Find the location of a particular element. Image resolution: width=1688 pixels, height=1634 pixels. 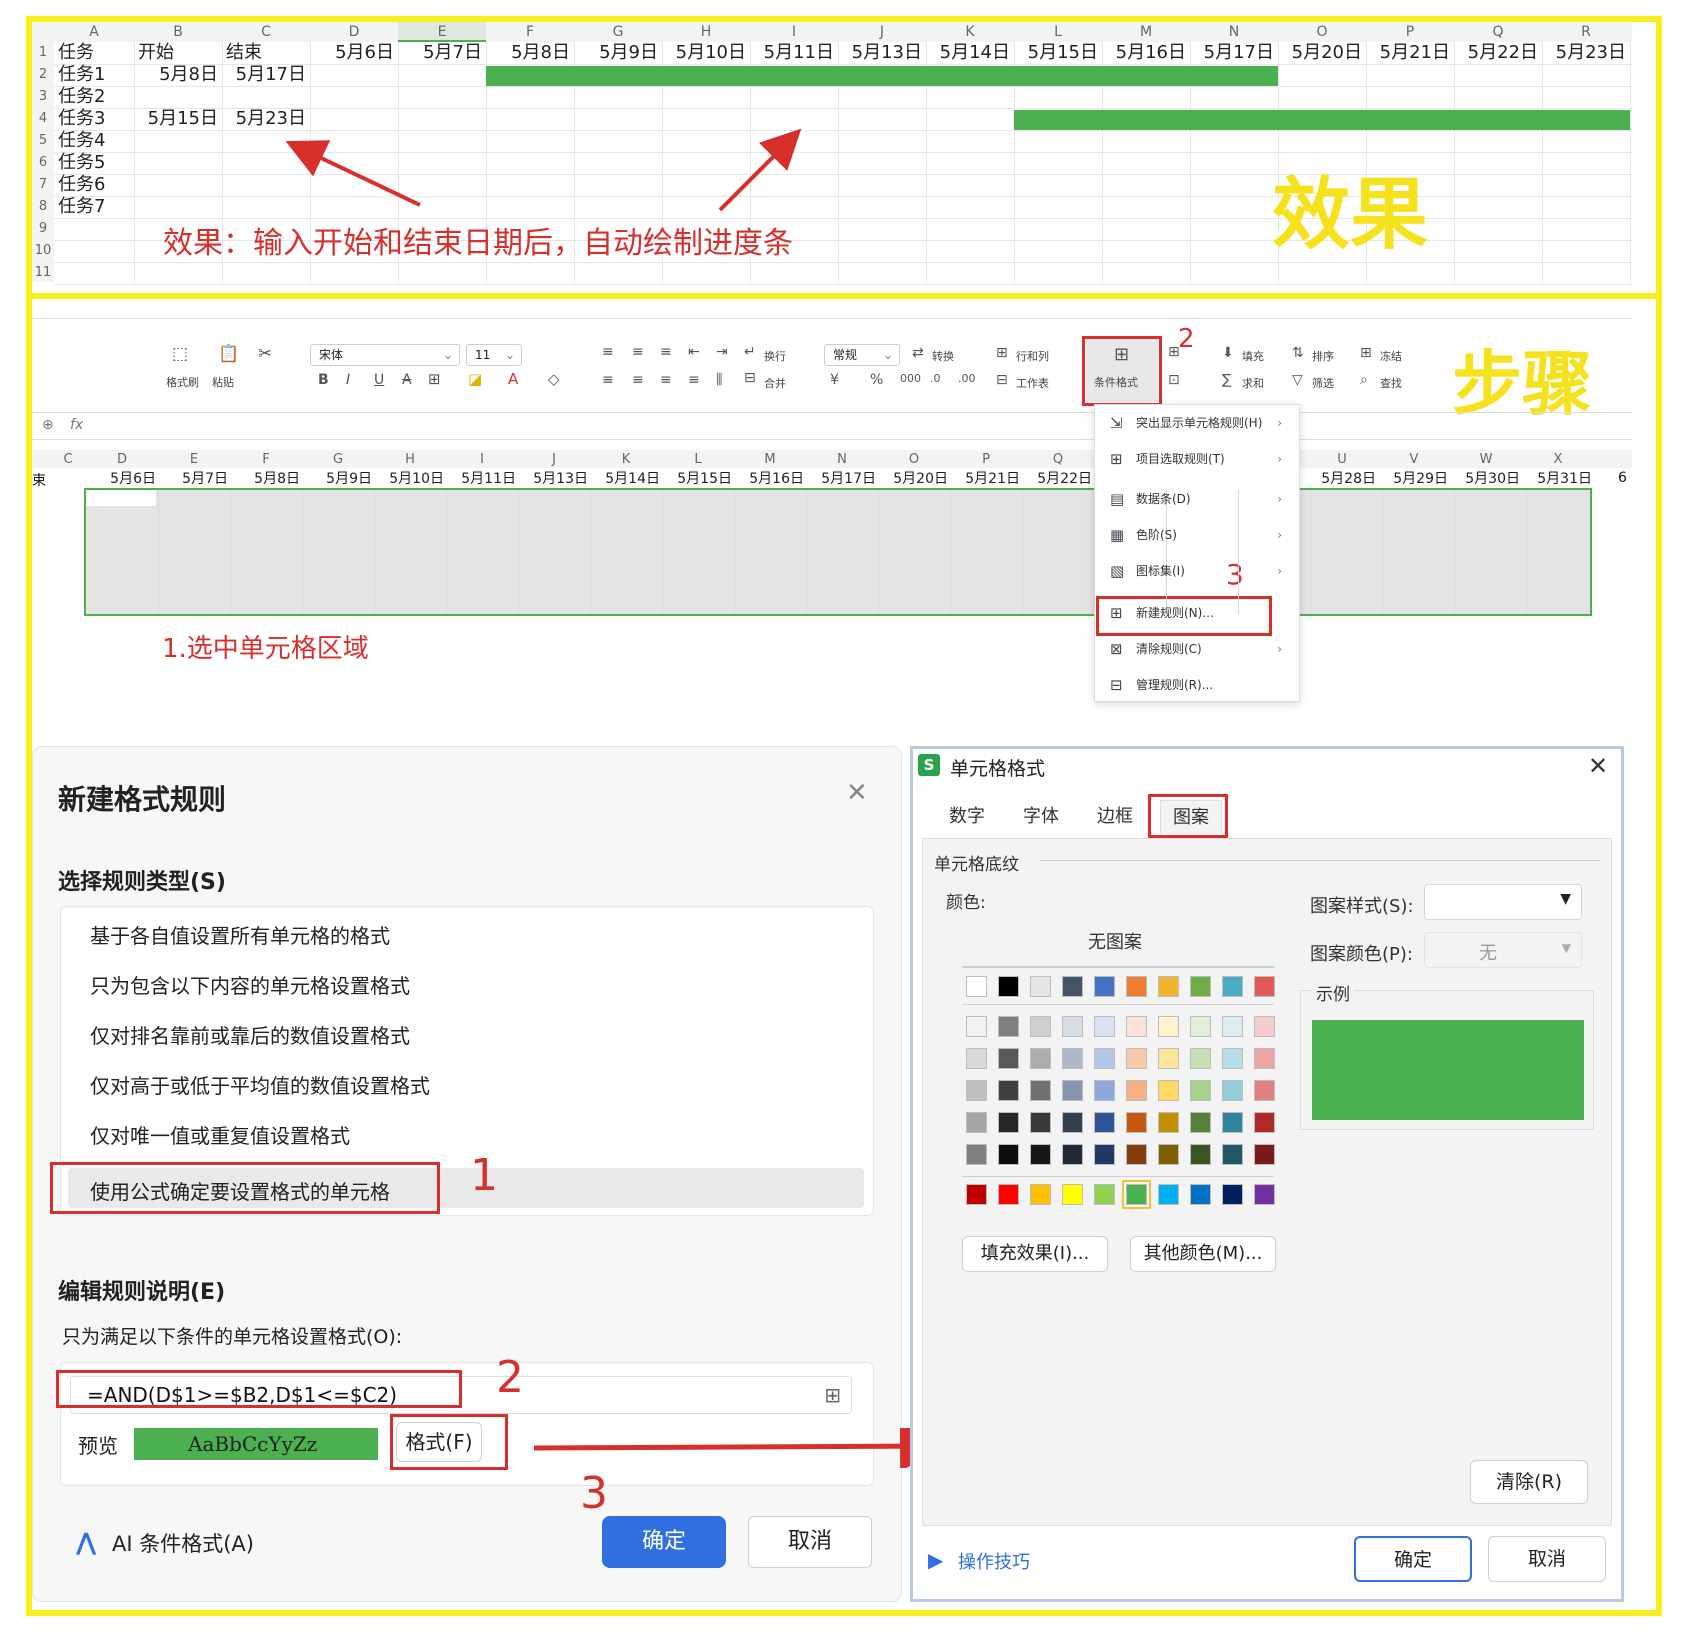

fill-label: 填充 is located at coordinates (1253, 356).